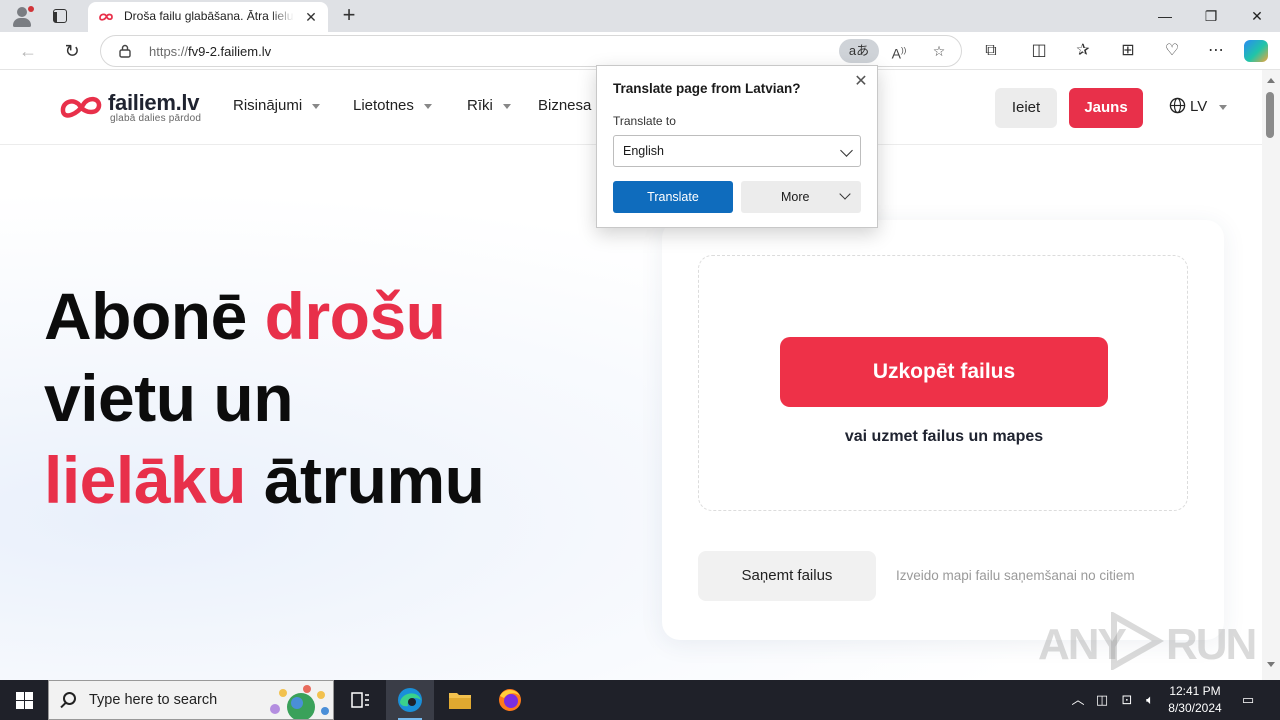 The height and width of the screenshot is (720, 1280). What do you see at coordinates (1271, 80) in the screenshot?
I see `scroll-up-icon` at bounding box center [1271, 80].